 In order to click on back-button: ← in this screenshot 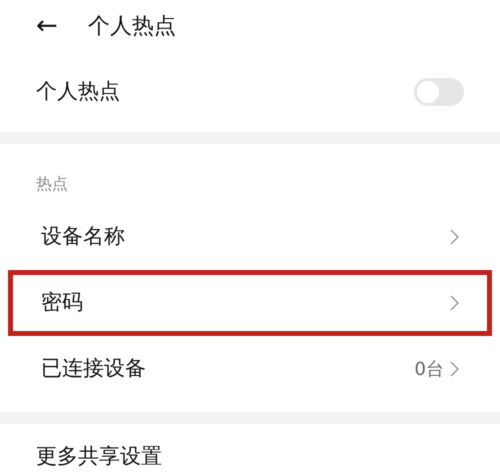, I will do `click(47, 26)`.